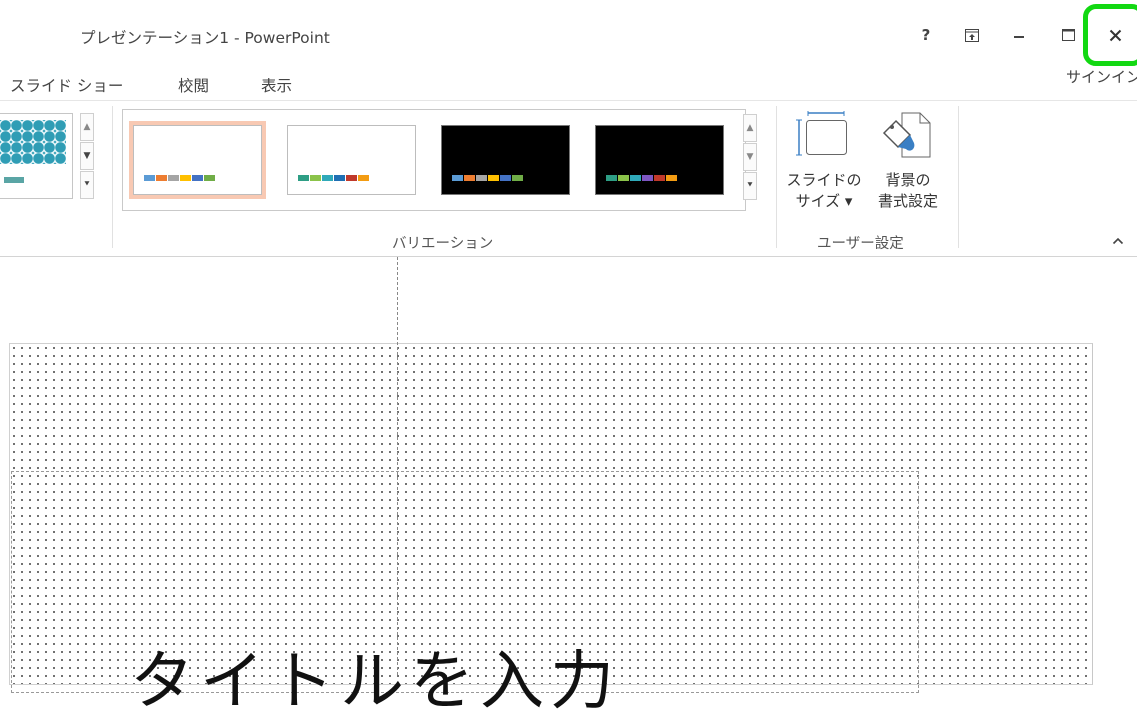  Describe the element at coordinates (1110, 35) in the screenshot. I see `close-button-highlight` at that location.